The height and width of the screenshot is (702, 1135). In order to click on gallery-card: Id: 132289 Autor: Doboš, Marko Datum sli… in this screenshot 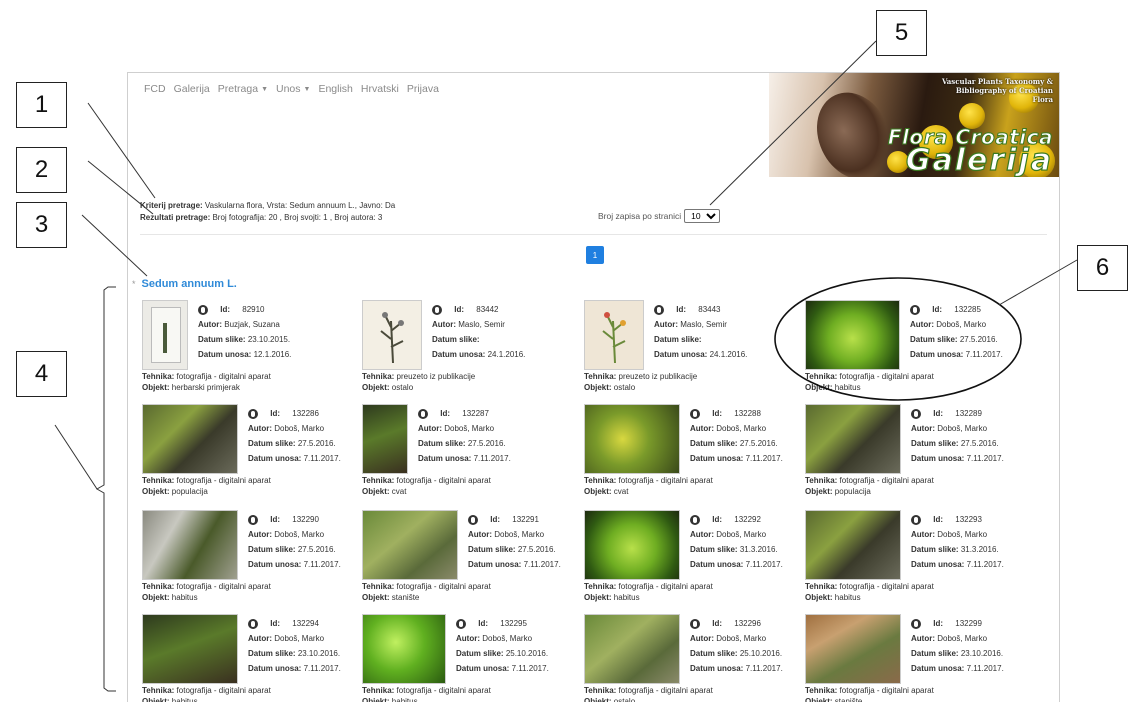, I will do `click(915, 454)`.